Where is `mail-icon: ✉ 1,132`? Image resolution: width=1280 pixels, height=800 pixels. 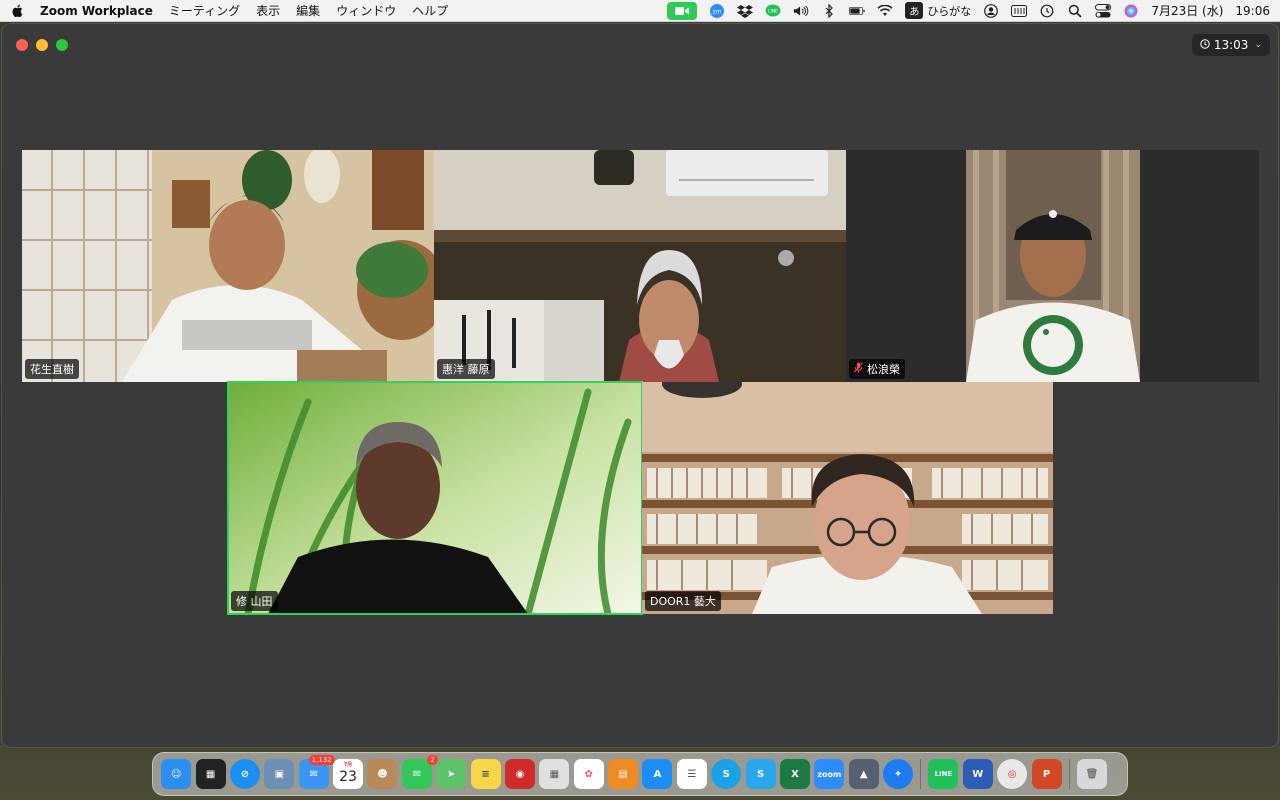
mail-icon: ✉ 1,132 is located at coordinates (316, 772).